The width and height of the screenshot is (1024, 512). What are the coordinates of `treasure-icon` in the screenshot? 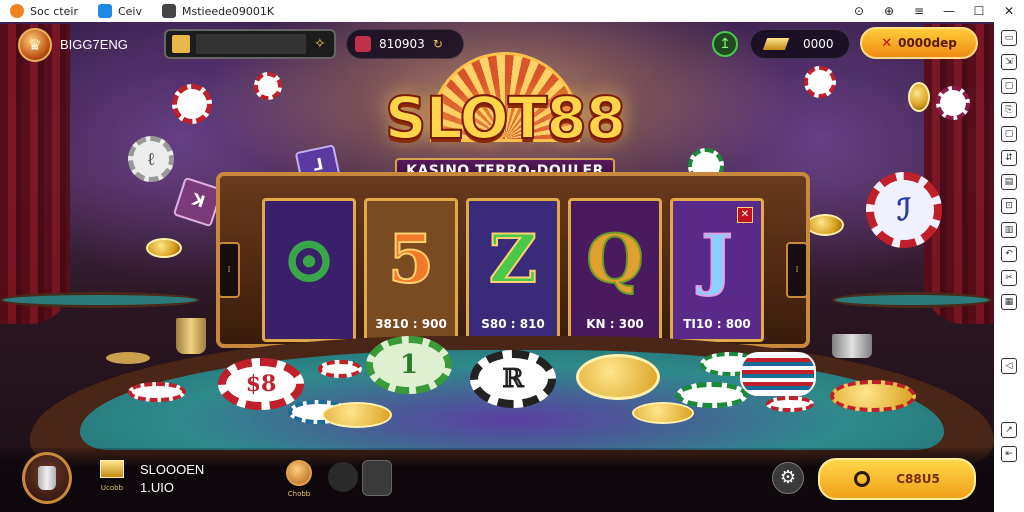 It's located at (363, 44).